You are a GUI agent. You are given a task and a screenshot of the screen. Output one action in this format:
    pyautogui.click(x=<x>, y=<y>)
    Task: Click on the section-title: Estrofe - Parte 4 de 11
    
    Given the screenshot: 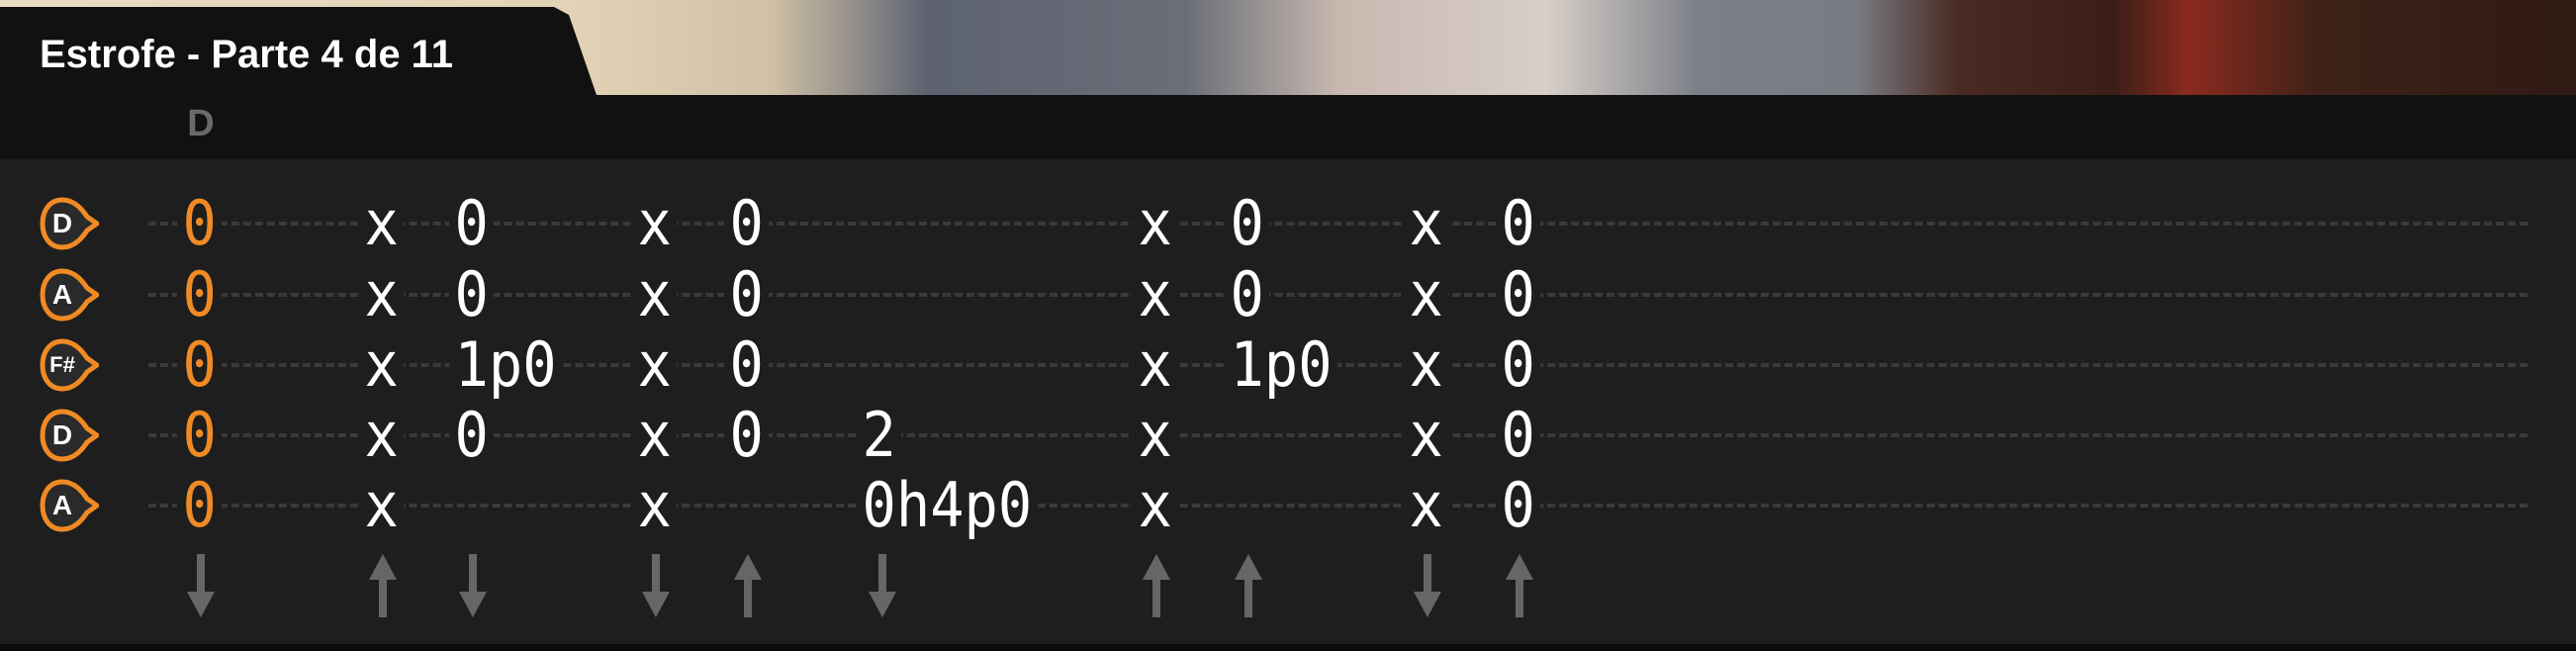 What is the action you would take?
    pyautogui.click(x=246, y=54)
    